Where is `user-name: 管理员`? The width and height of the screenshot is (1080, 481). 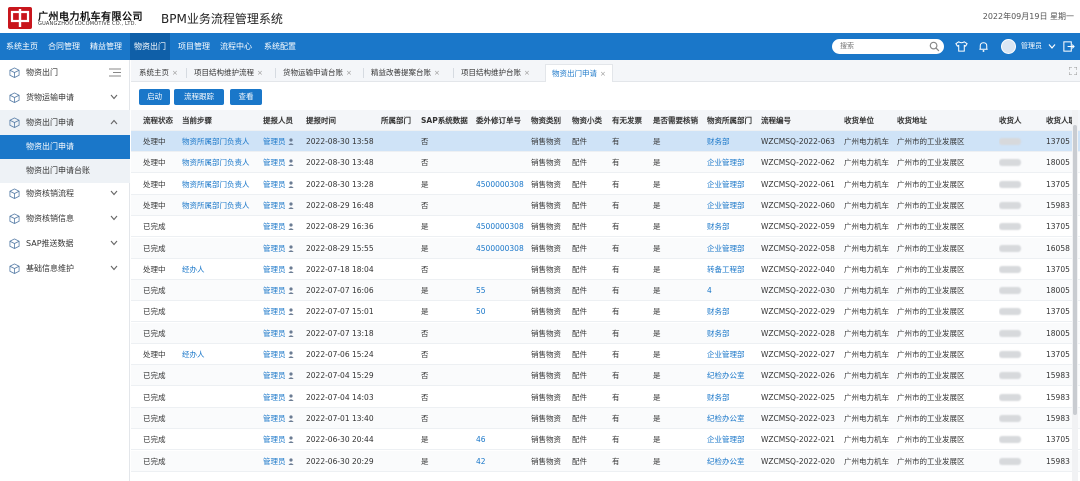 user-name: 管理员 is located at coordinates (1031, 46).